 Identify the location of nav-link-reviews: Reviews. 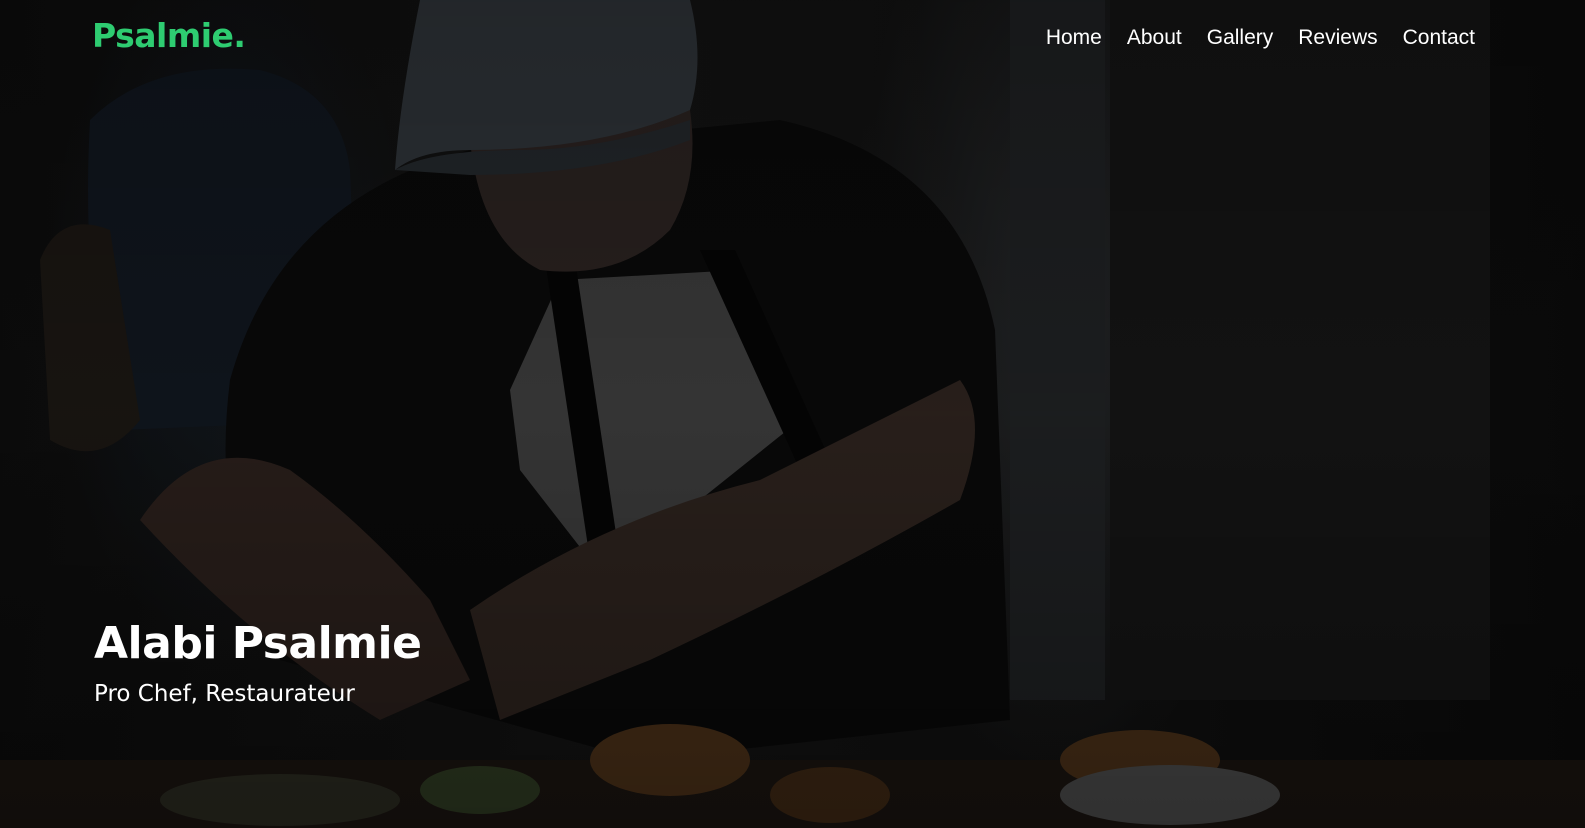
(1337, 37).